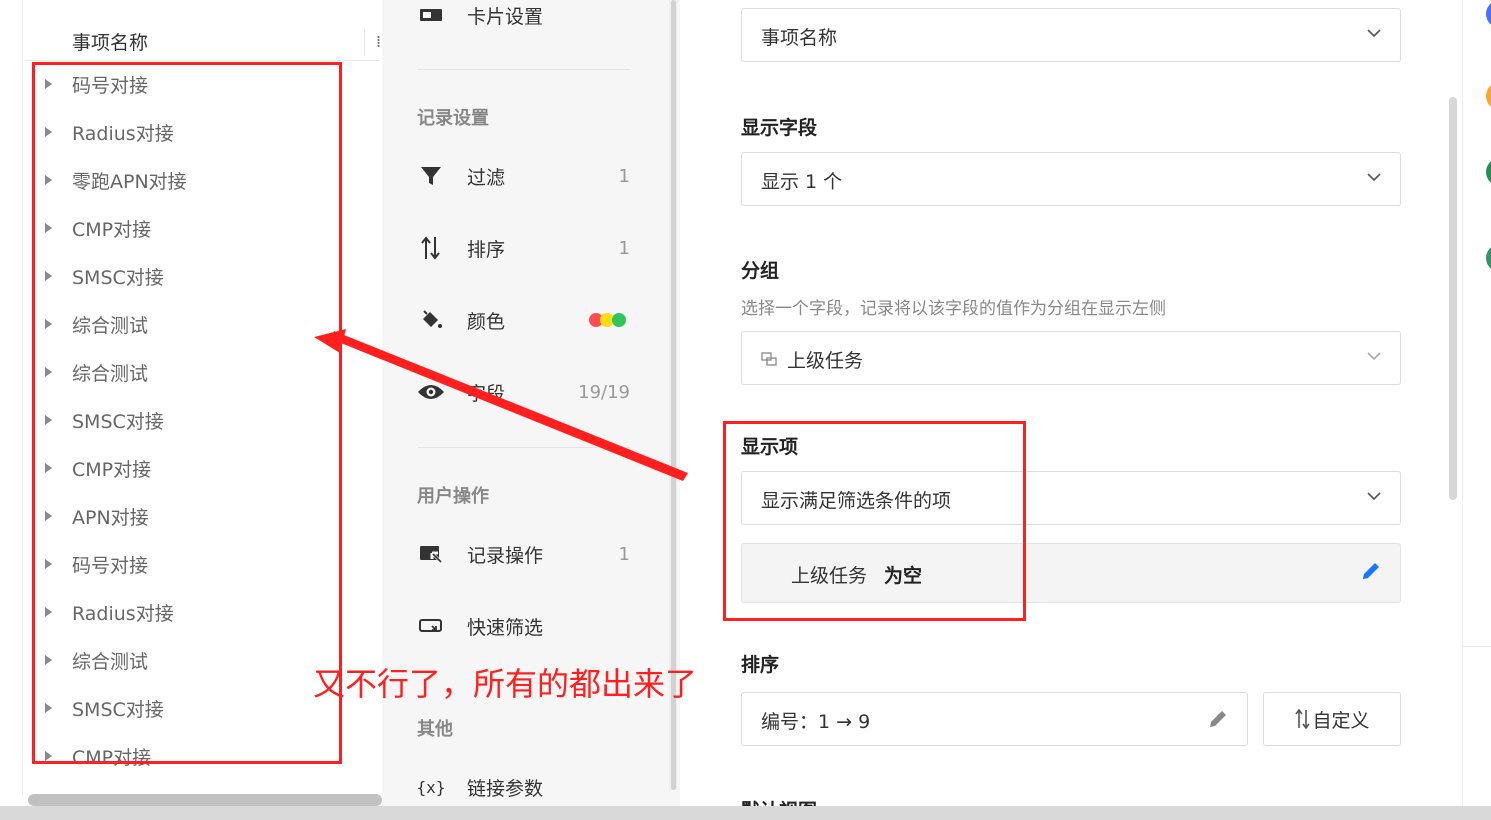 The image size is (1491, 820). I want to click on sidebar-item-label: 快速筛选, so click(505, 627).